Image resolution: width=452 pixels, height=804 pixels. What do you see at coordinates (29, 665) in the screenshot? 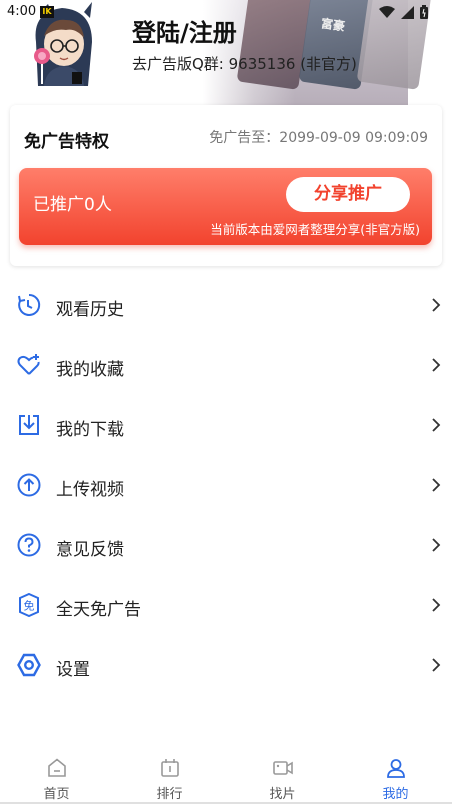
I see `settings-icon` at bounding box center [29, 665].